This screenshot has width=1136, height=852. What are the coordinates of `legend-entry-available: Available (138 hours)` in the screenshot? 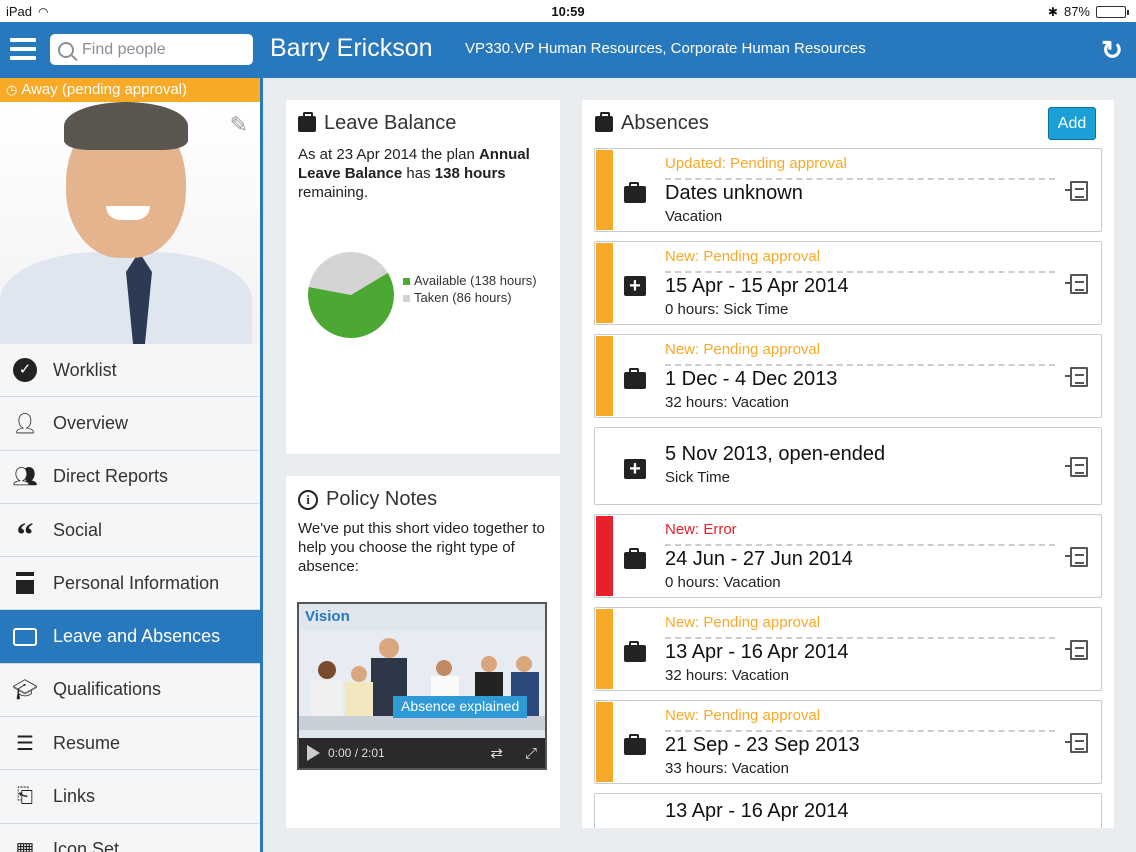 It's located at (470, 280).